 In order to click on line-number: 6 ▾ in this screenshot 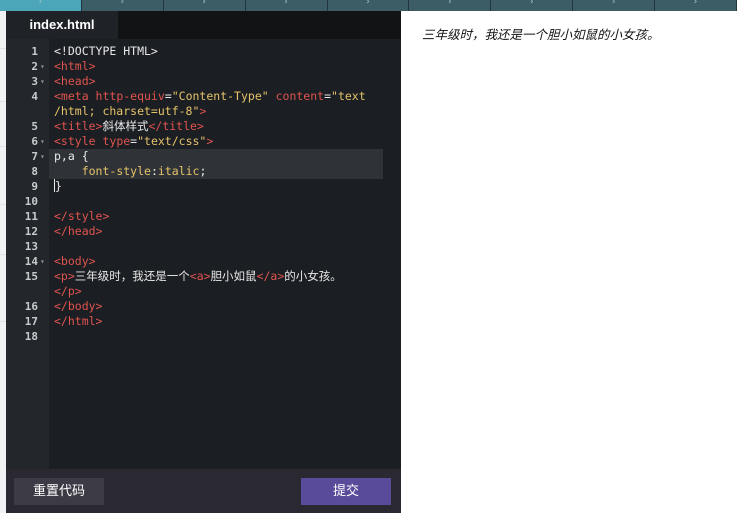, I will do `click(38, 141)`.